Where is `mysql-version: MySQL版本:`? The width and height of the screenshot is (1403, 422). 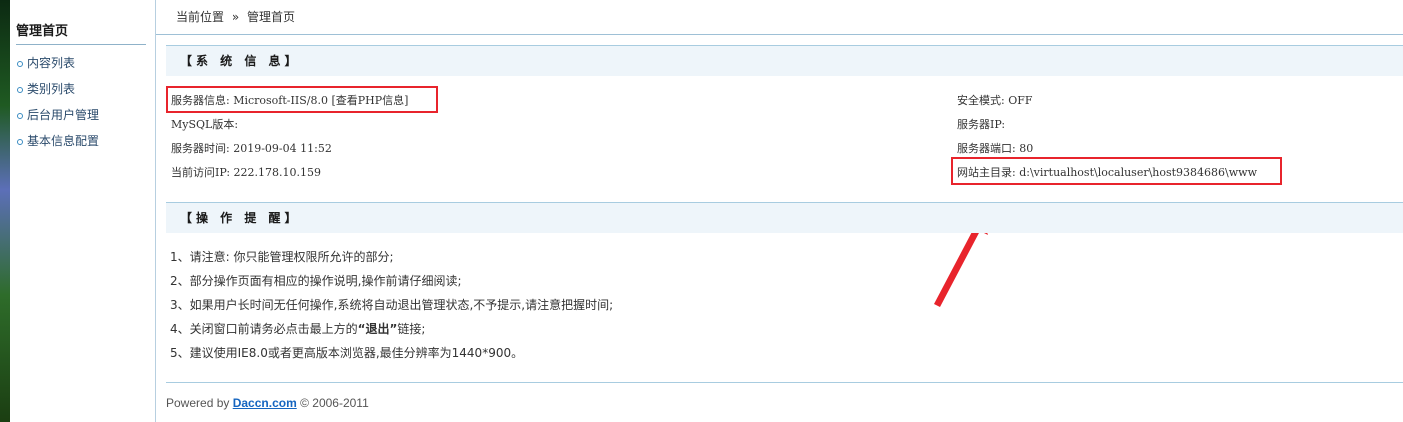
mysql-version: MySQL版本: is located at coordinates (205, 124).